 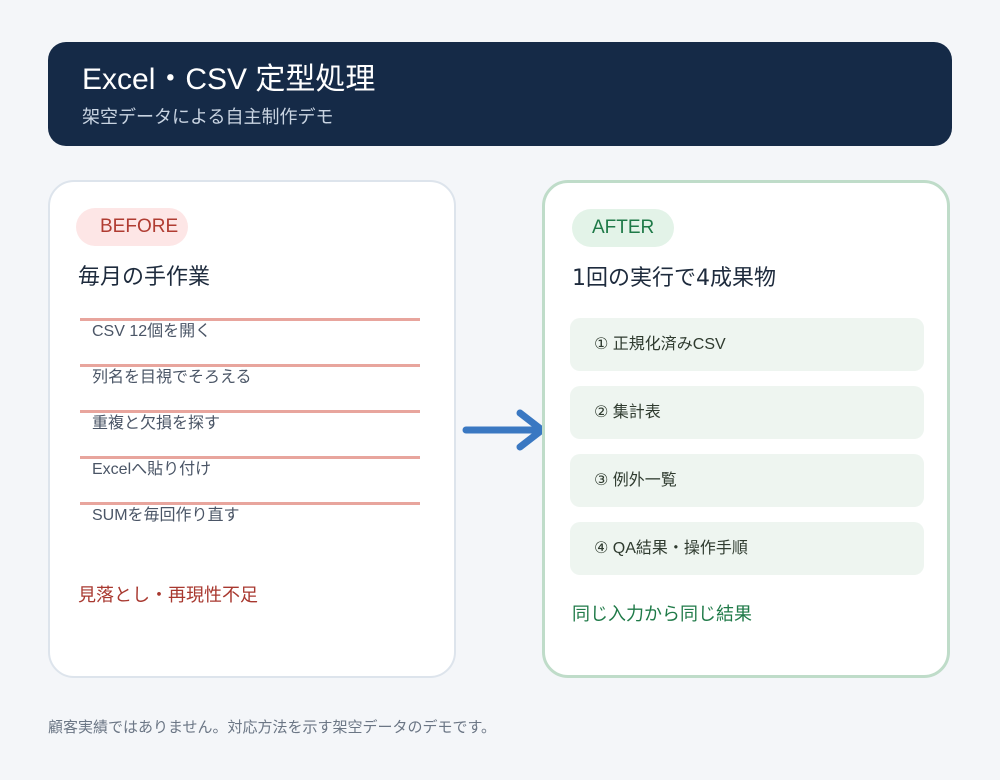 I want to click on after-deliverable-item: ① 正規化済みCSV, so click(x=747, y=344).